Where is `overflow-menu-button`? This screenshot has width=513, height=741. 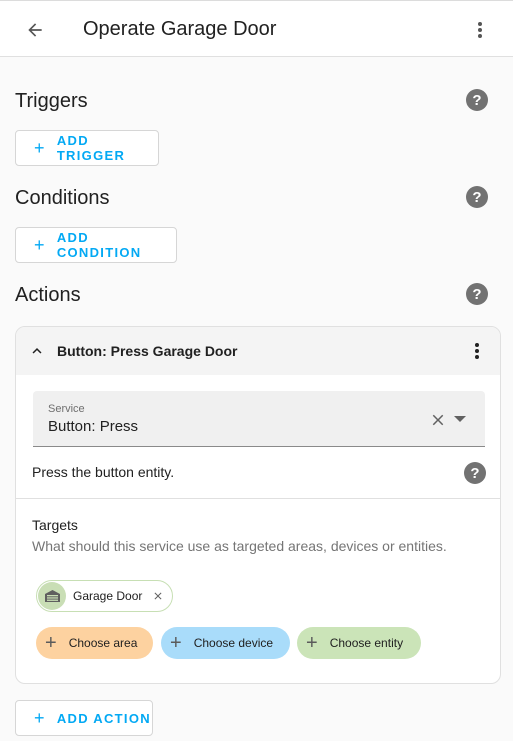
overflow-menu-button is located at coordinates (480, 30).